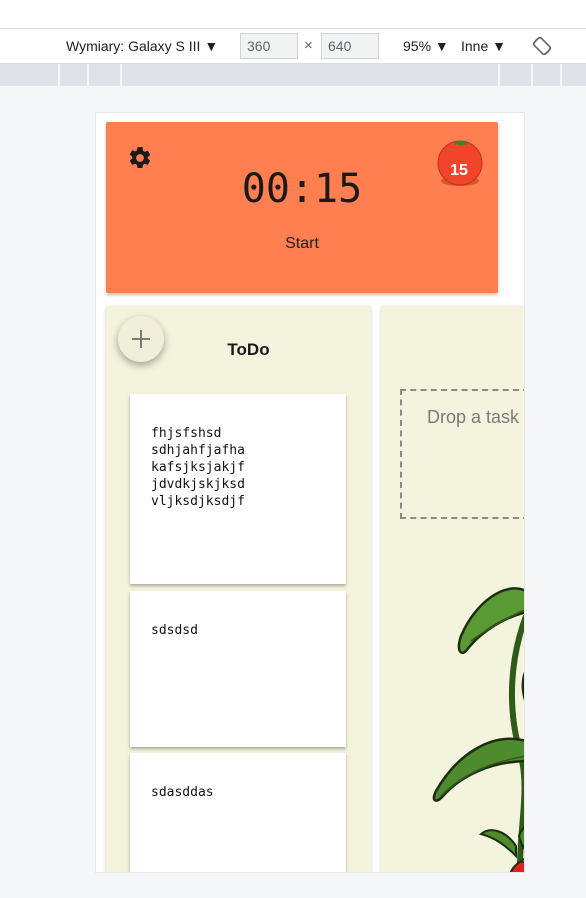 Image resolution: width=586 pixels, height=898 pixels. Describe the element at coordinates (350, 46) in the screenshot. I see `height-input` at that location.